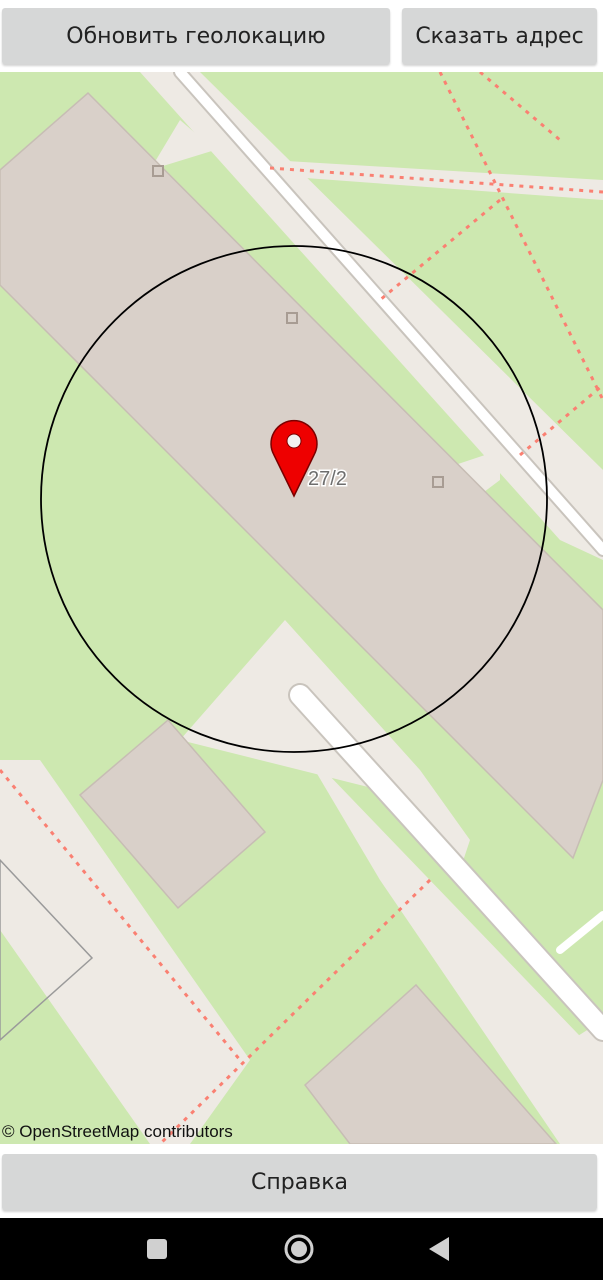  I want to click on triangle-back-icon, so click(439, 1249).